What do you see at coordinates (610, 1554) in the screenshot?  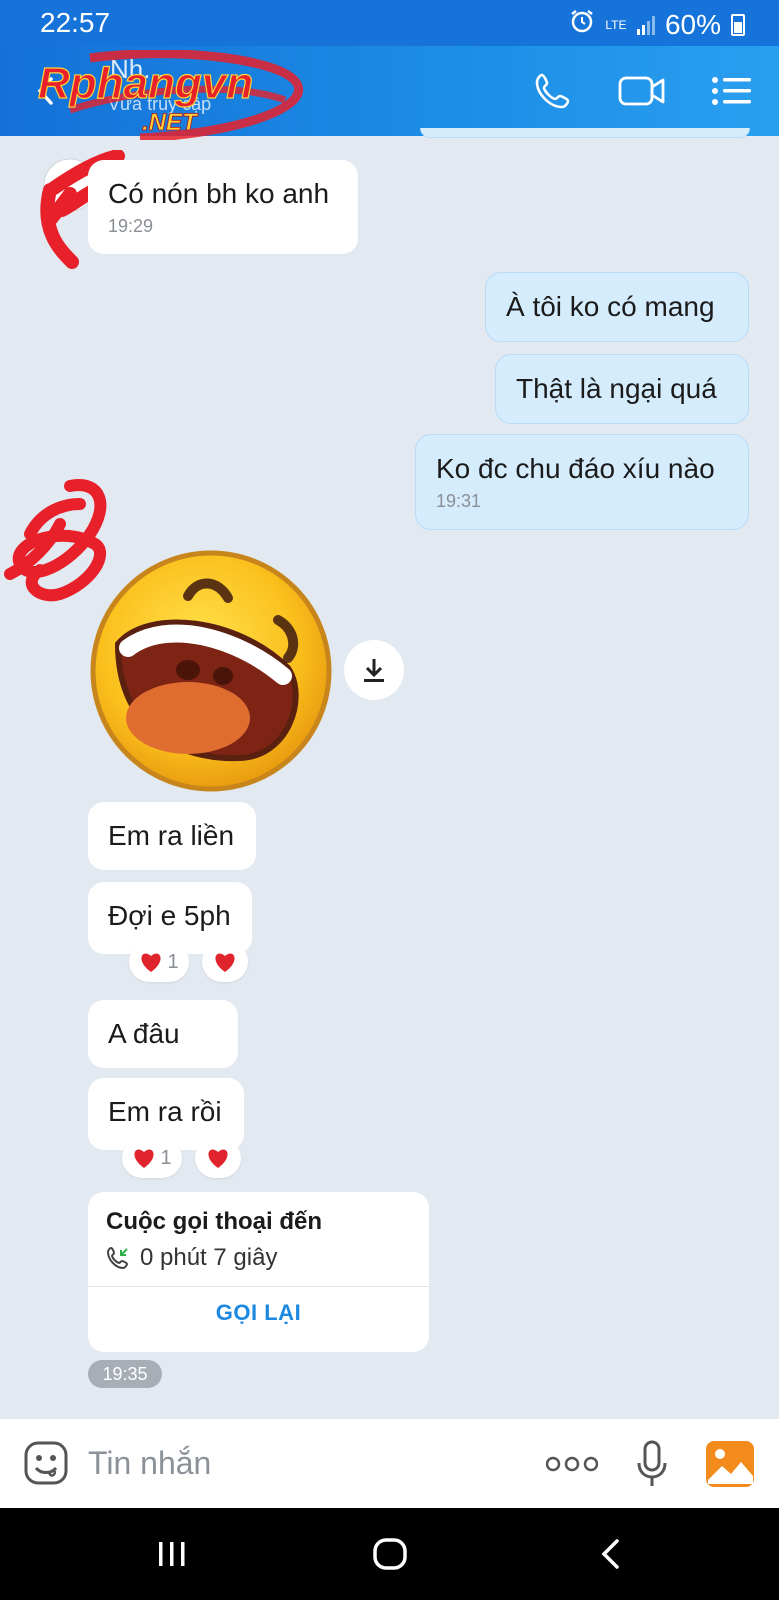 I see `back-nav-icon` at bounding box center [610, 1554].